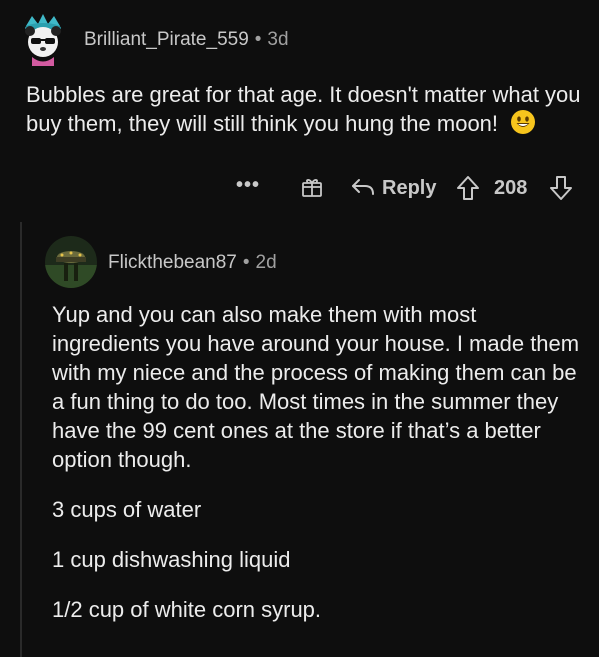 This screenshot has width=599, height=657. Describe the element at coordinates (127, 509) in the screenshot. I see `comment-paragraph: 3 cups of water` at that location.